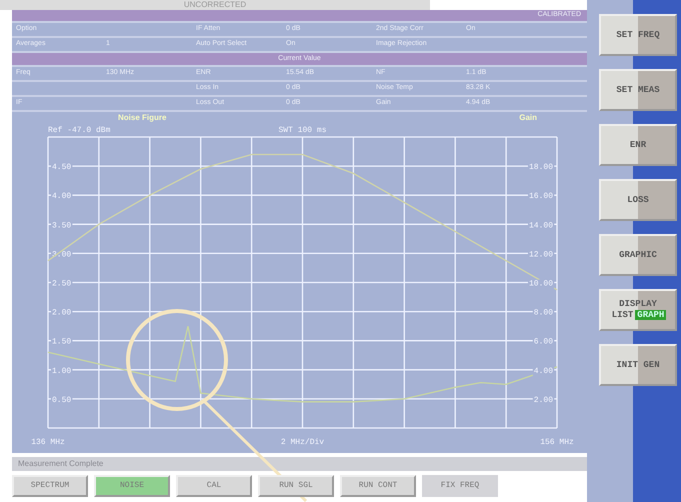 This screenshot has width=681, height=502. What do you see at coordinates (543, 342) in the screenshot?
I see `axis-label: 6.00` at bounding box center [543, 342].